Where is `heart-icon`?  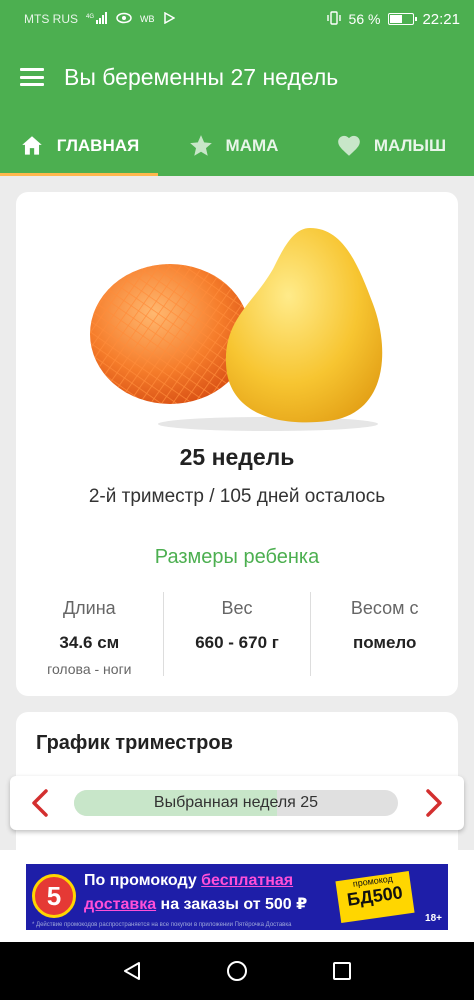
heart-icon is located at coordinates (349, 145).